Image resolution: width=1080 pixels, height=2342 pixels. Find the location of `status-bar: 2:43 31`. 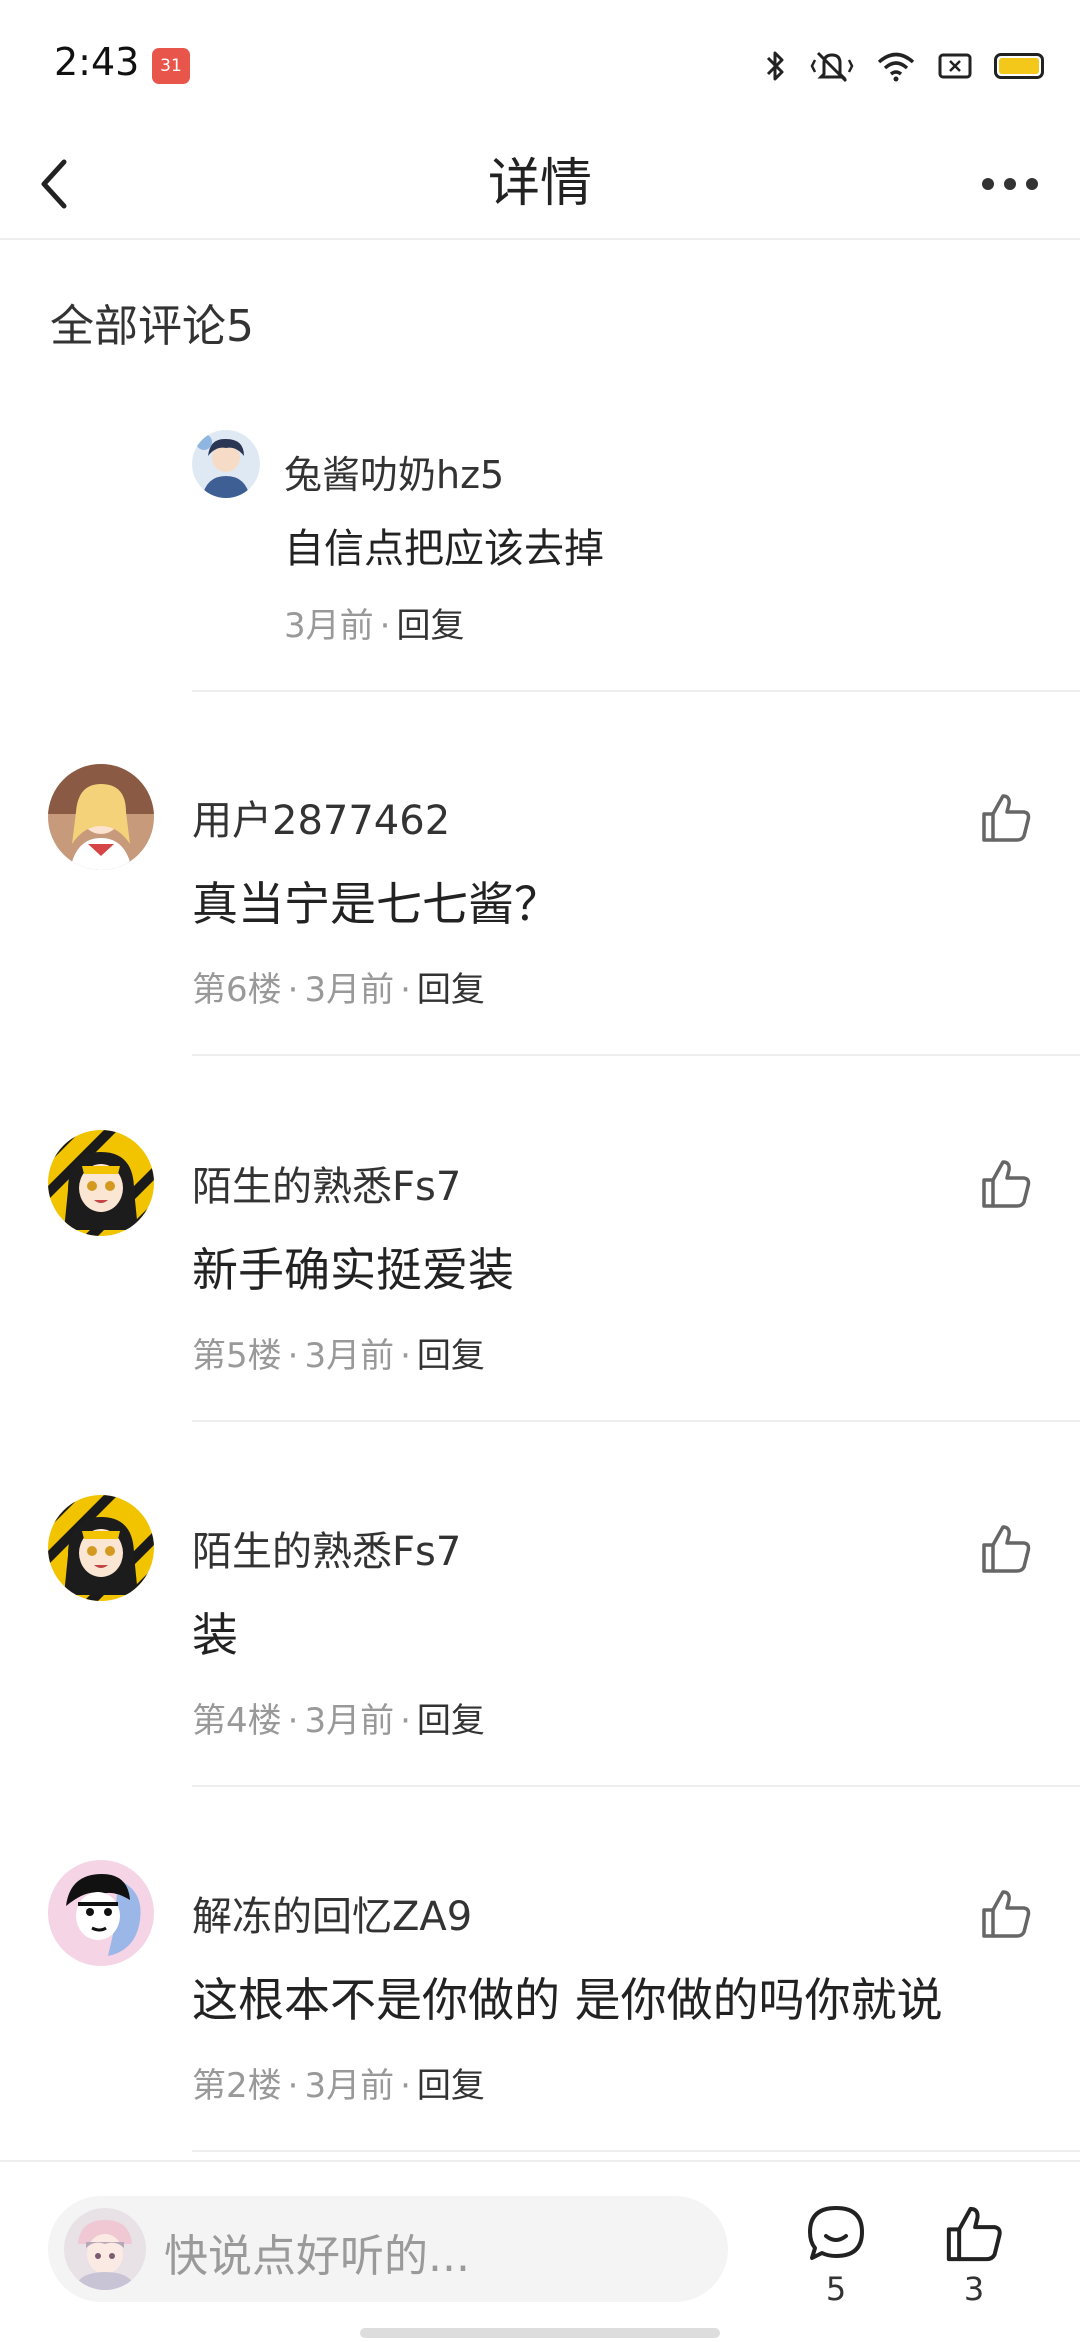

status-bar: 2:43 31 is located at coordinates (540, 65).